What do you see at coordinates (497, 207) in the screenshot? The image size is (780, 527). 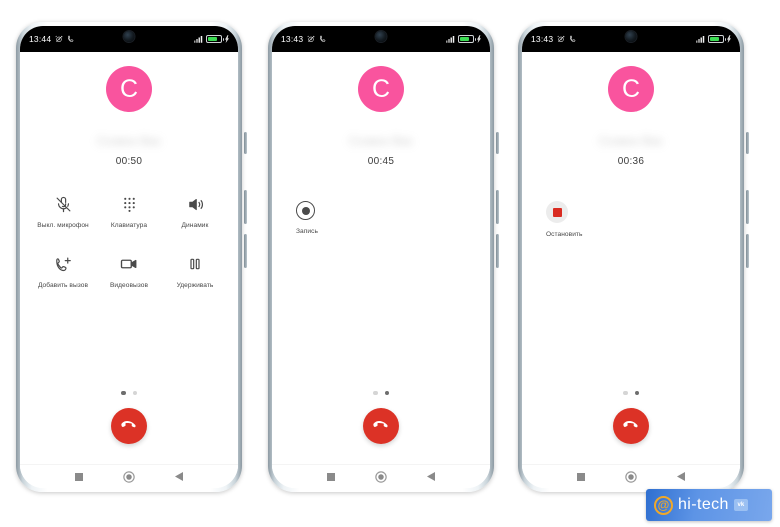 I see `phone-2-side-button-volume-up` at bounding box center [497, 207].